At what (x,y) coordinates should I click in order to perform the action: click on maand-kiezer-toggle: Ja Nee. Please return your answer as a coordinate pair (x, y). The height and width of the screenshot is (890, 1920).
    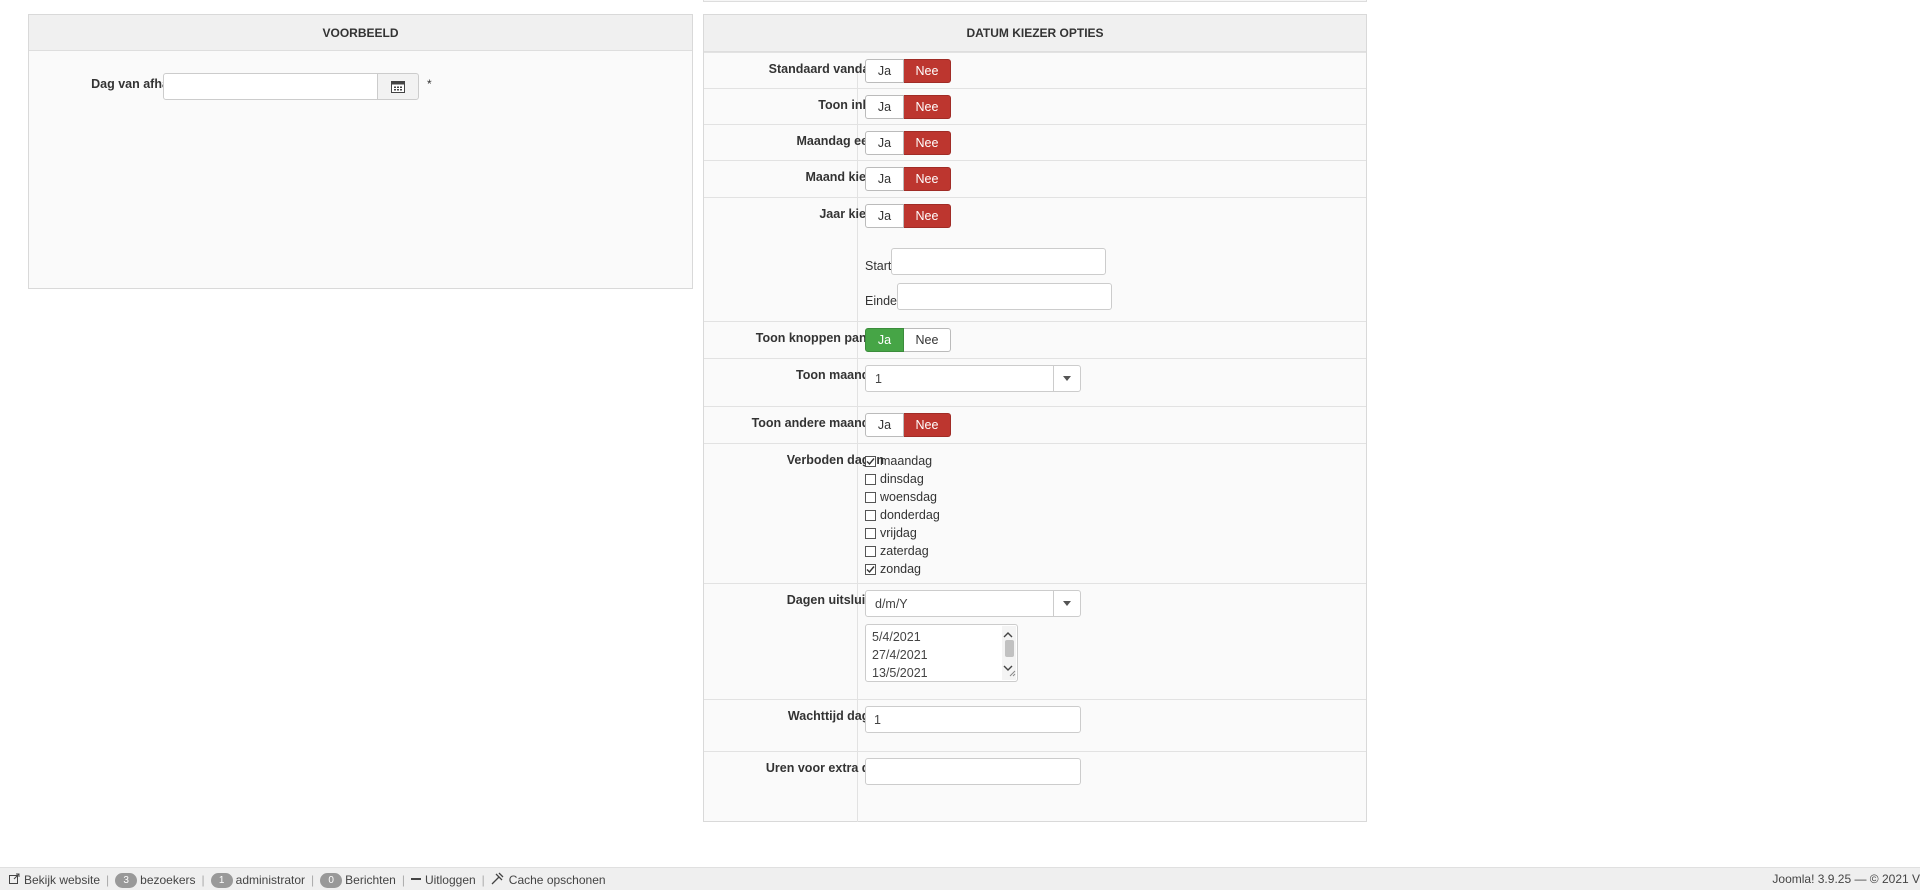
    Looking at the image, I should click on (908, 179).